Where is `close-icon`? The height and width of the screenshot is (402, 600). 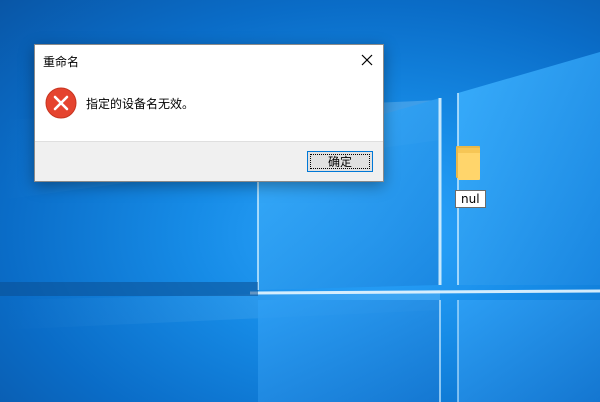
close-icon is located at coordinates (367, 60).